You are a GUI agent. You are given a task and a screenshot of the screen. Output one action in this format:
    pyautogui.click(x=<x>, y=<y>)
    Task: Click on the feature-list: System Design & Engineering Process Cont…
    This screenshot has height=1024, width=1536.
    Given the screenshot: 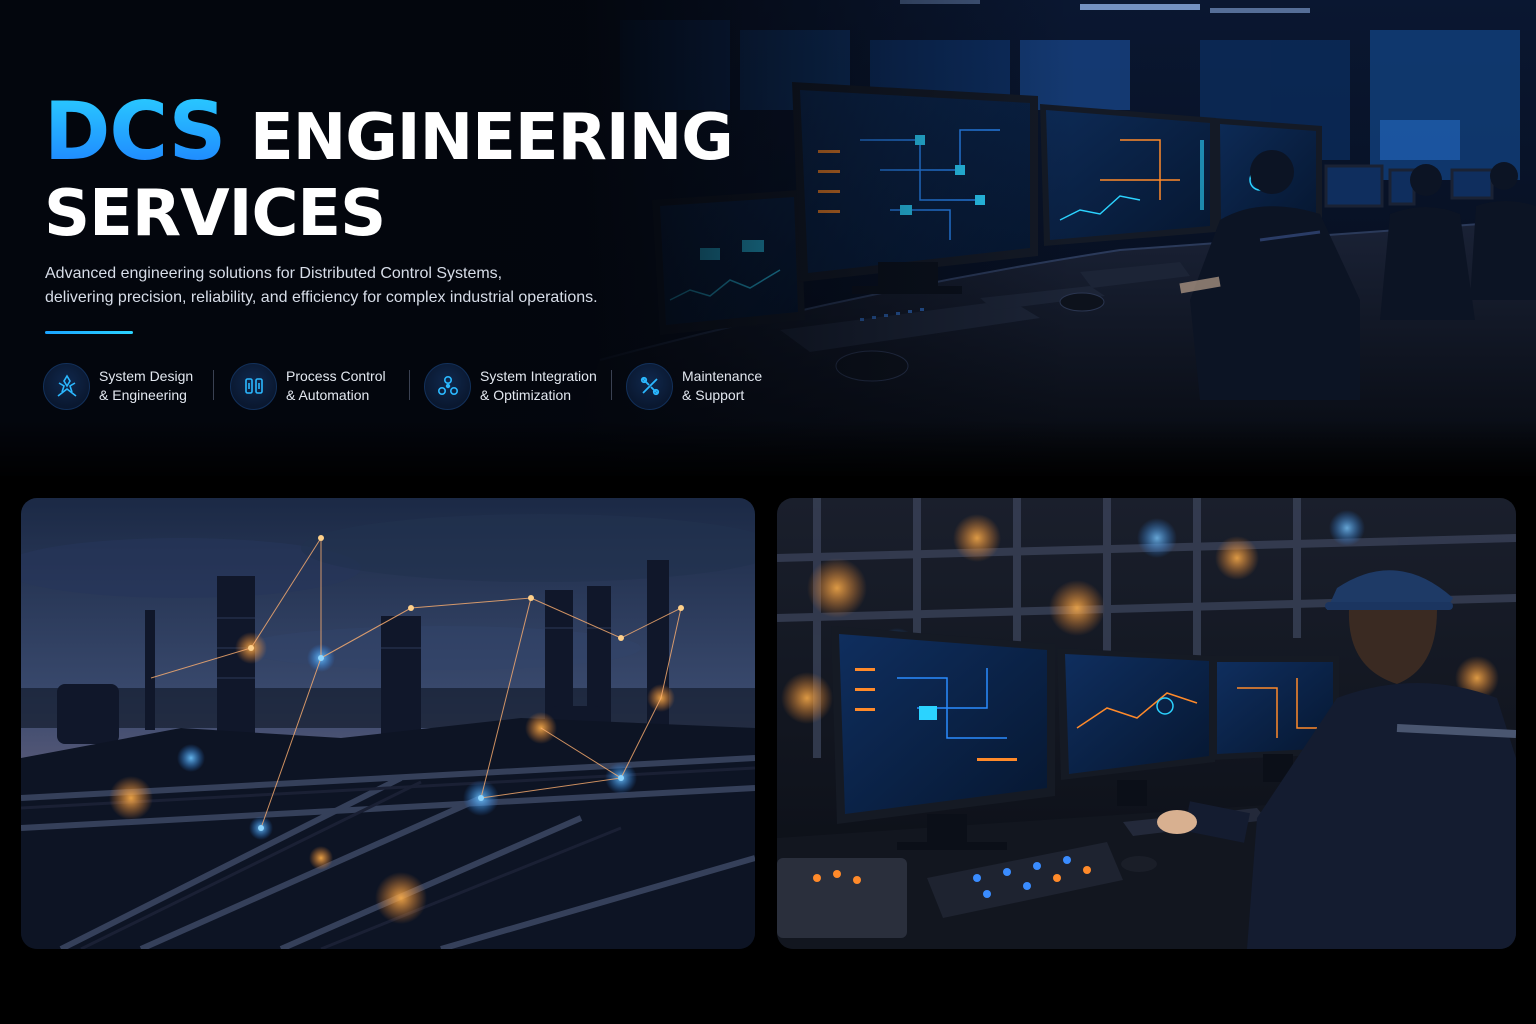 What is the action you would take?
    pyautogui.click(x=423, y=386)
    